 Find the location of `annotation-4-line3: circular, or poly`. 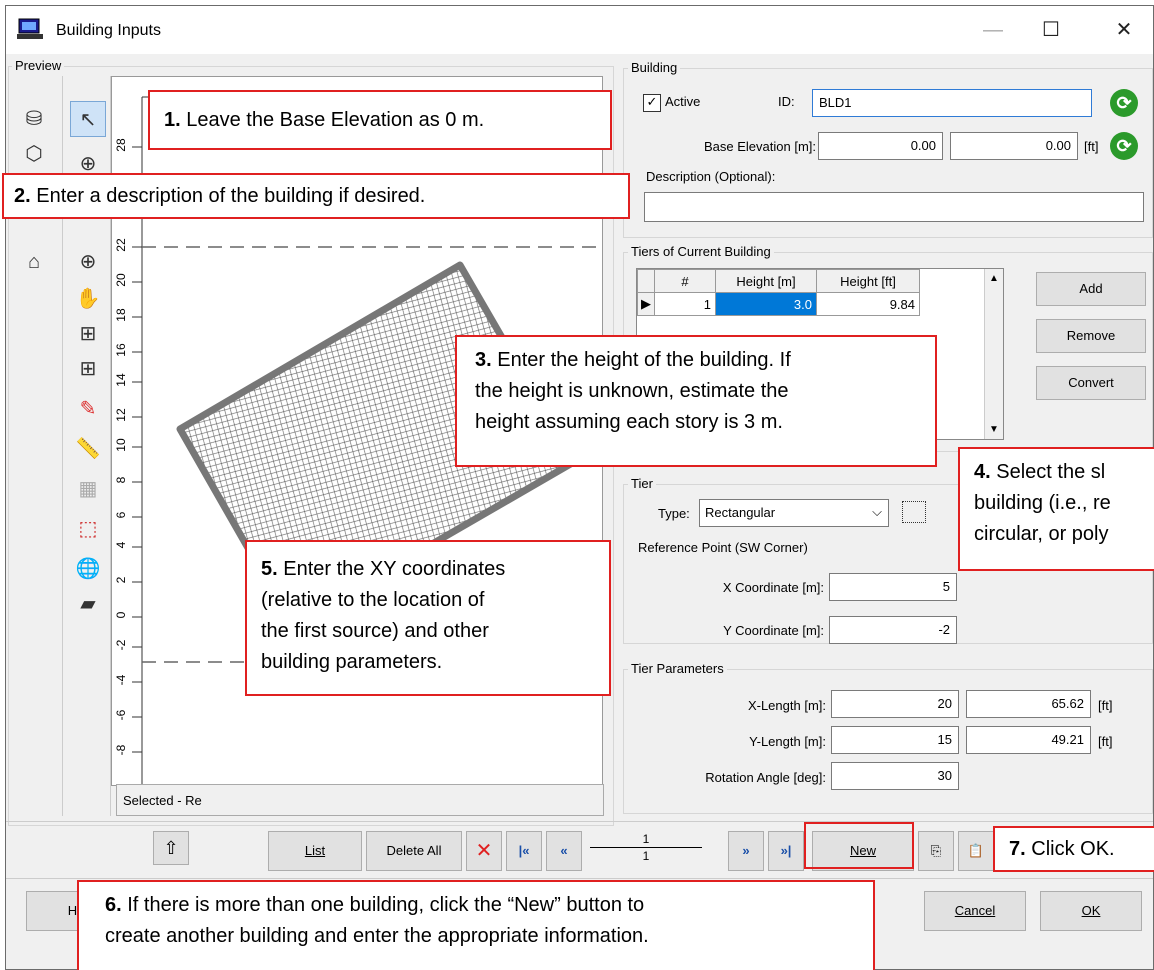

annotation-4-line3: circular, or poly is located at coordinates (1041, 534).